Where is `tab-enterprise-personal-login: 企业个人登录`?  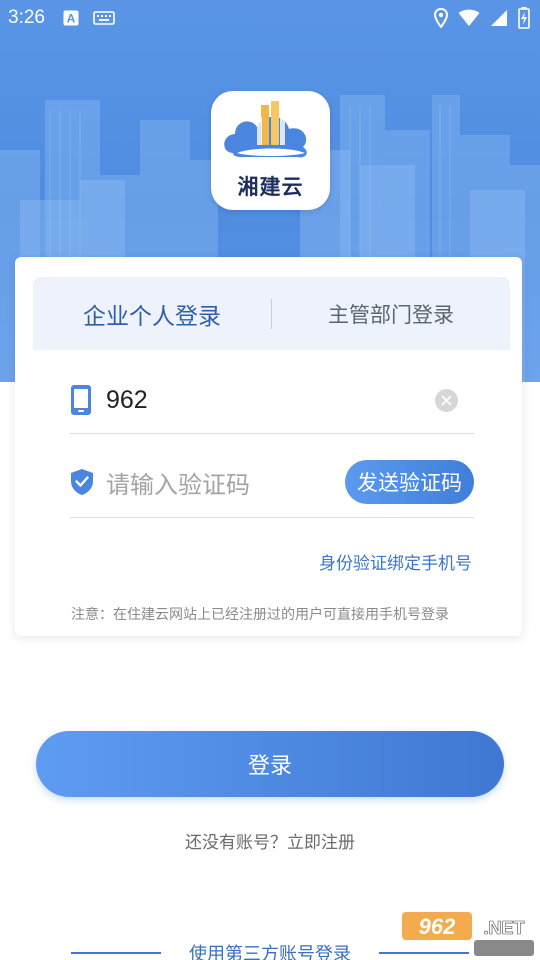 tab-enterprise-personal-login: 企业个人登录 is located at coordinates (152, 314).